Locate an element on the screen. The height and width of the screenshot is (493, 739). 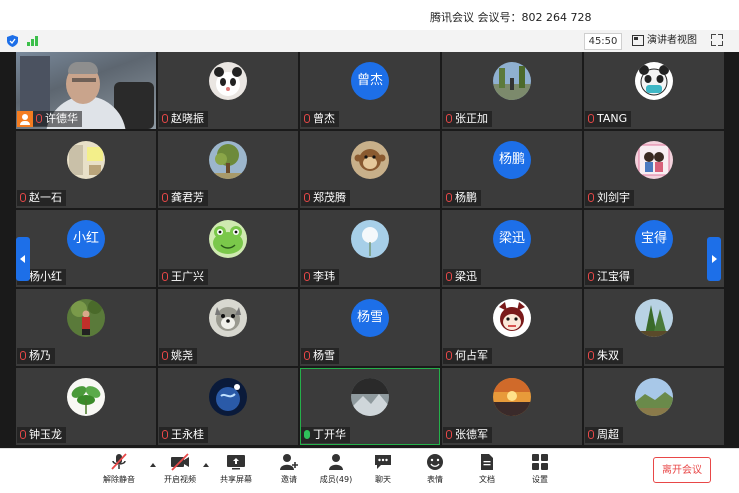
participant-name-bar: 杨乃 is located at coordinates (36, 356).